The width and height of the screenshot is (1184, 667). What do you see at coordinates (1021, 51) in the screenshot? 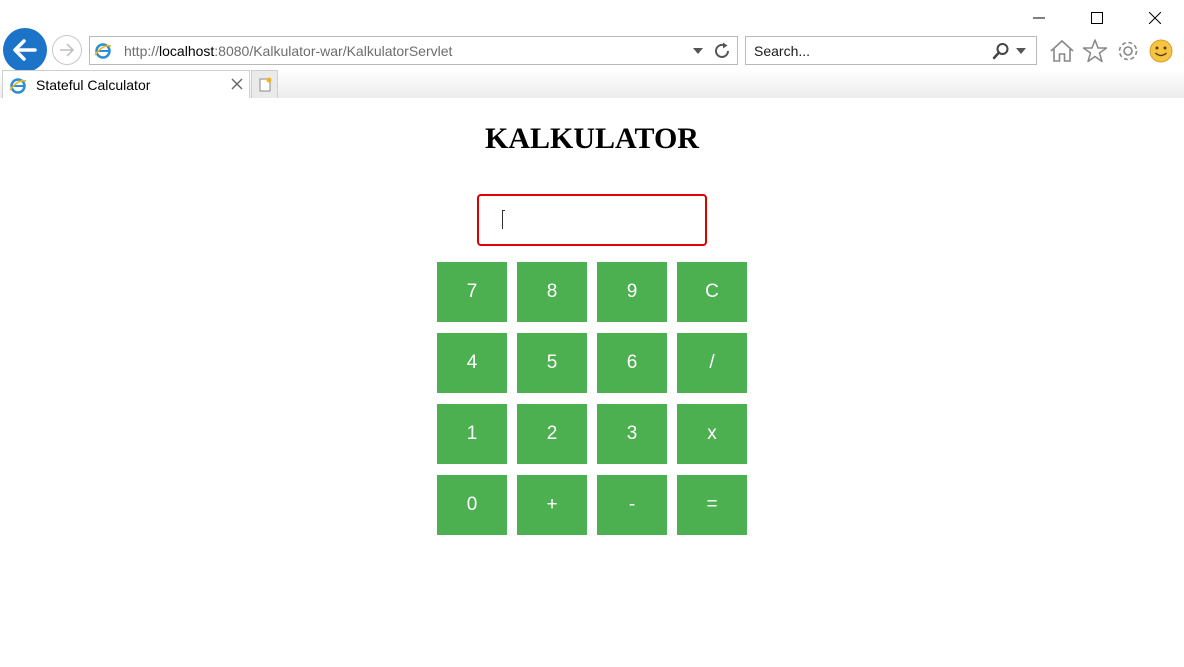
I see `search-chevron-down-icon` at bounding box center [1021, 51].